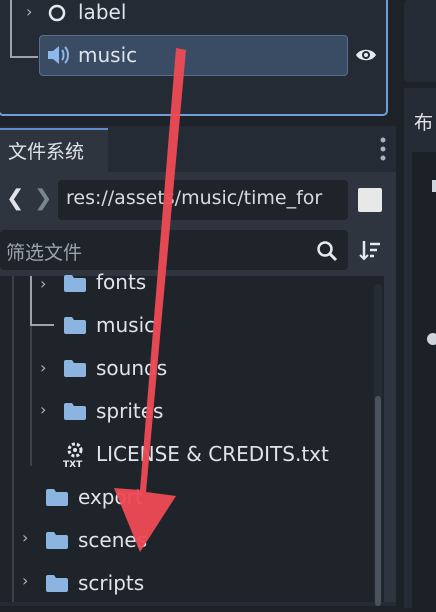 The image size is (436, 612). I want to click on scrollbar-thumb, so click(378, 501).